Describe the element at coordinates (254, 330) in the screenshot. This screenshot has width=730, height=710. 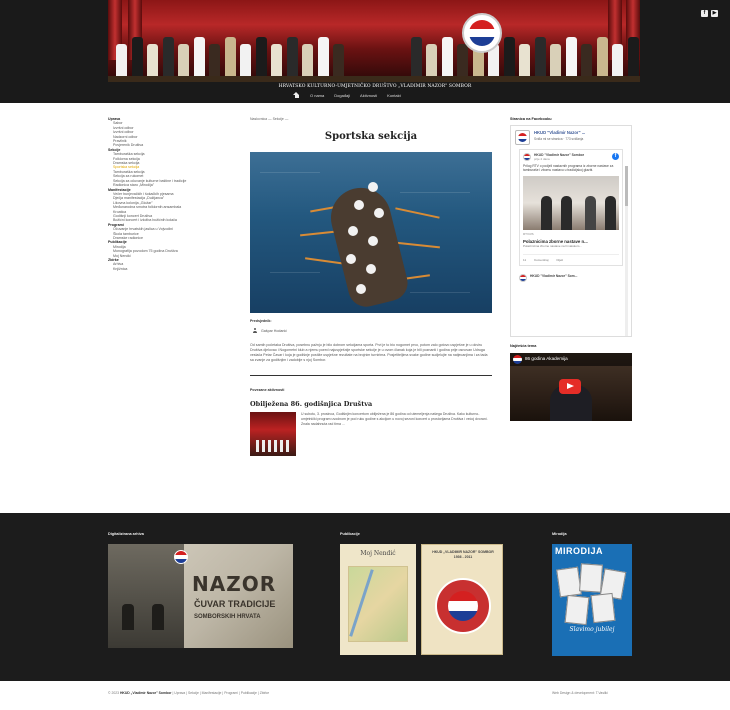
I see `user-icon` at that location.